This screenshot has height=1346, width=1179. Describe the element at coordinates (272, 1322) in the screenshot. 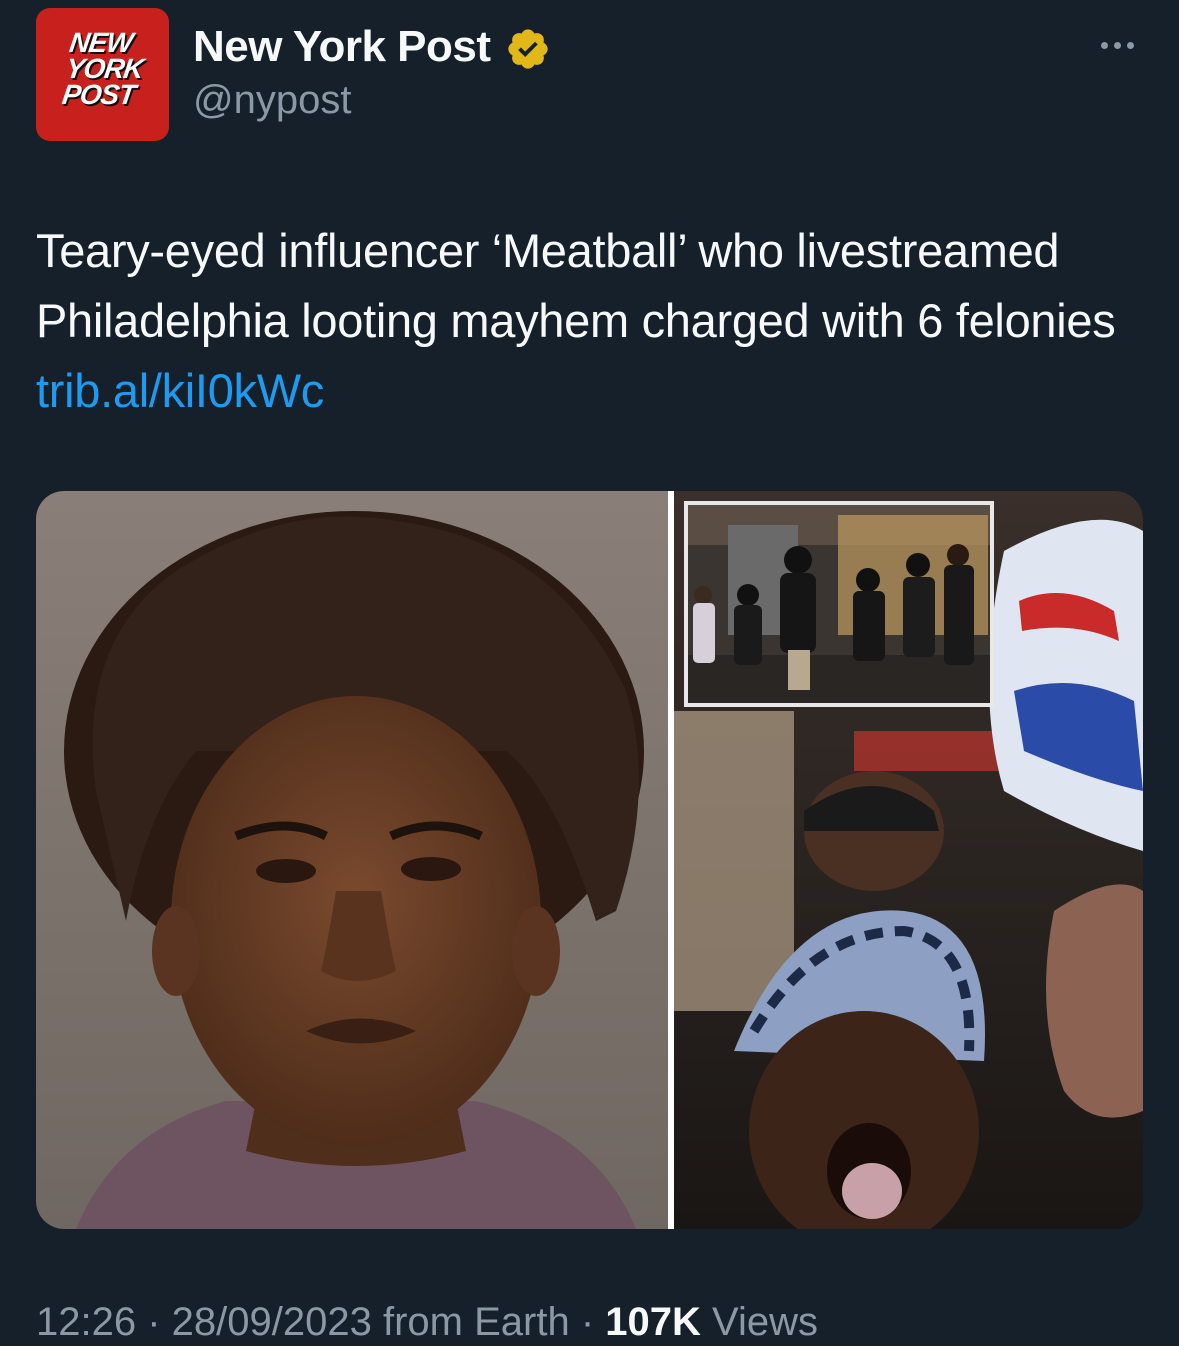

I see `tweet-date: 28/09/2023` at that location.